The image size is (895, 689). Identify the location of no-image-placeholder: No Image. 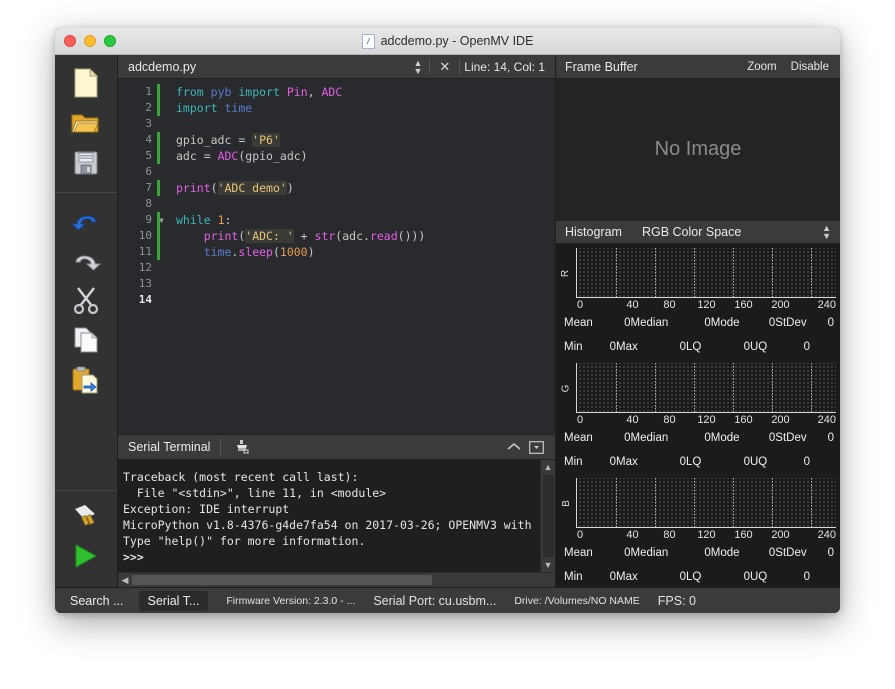
(698, 149).